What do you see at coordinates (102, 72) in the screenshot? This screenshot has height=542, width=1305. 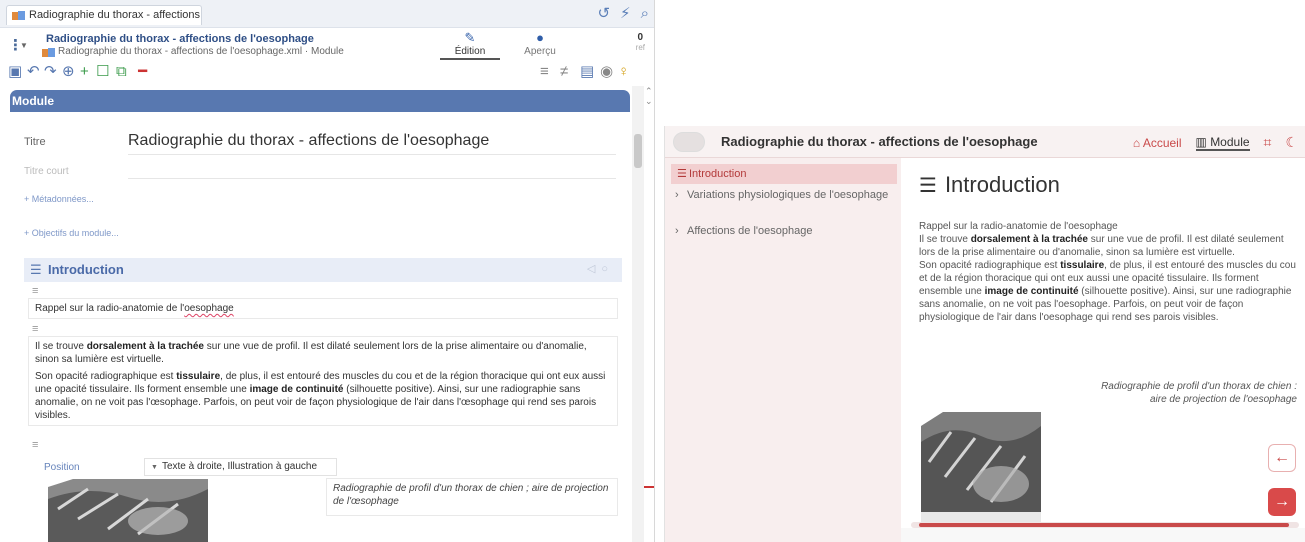 I see `comment-icon: ☐` at bounding box center [102, 72].